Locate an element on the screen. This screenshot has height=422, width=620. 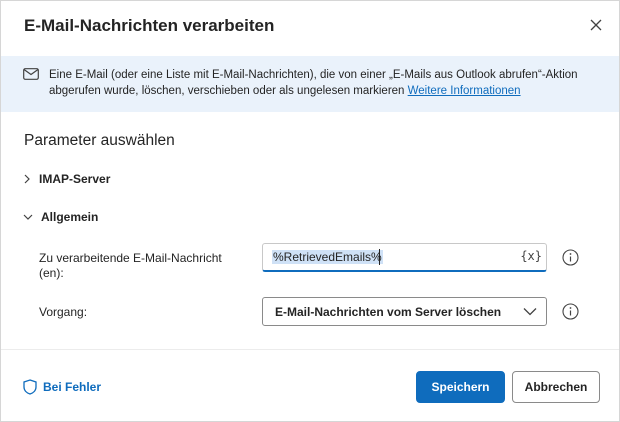
variable-button: {x} is located at coordinates (531, 256).